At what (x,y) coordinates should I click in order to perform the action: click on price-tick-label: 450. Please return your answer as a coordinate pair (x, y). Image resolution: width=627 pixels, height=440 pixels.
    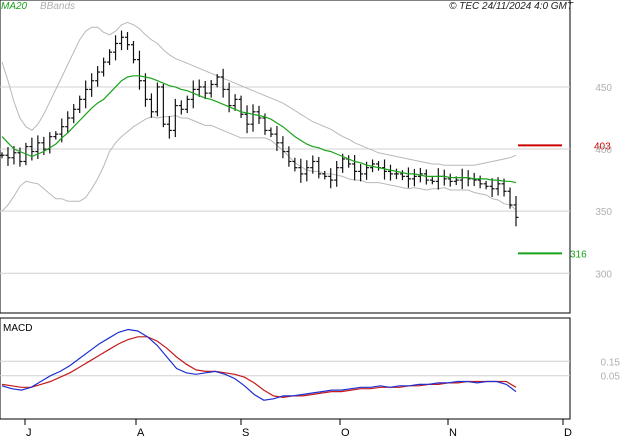
    Looking at the image, I should click on (603, 88).